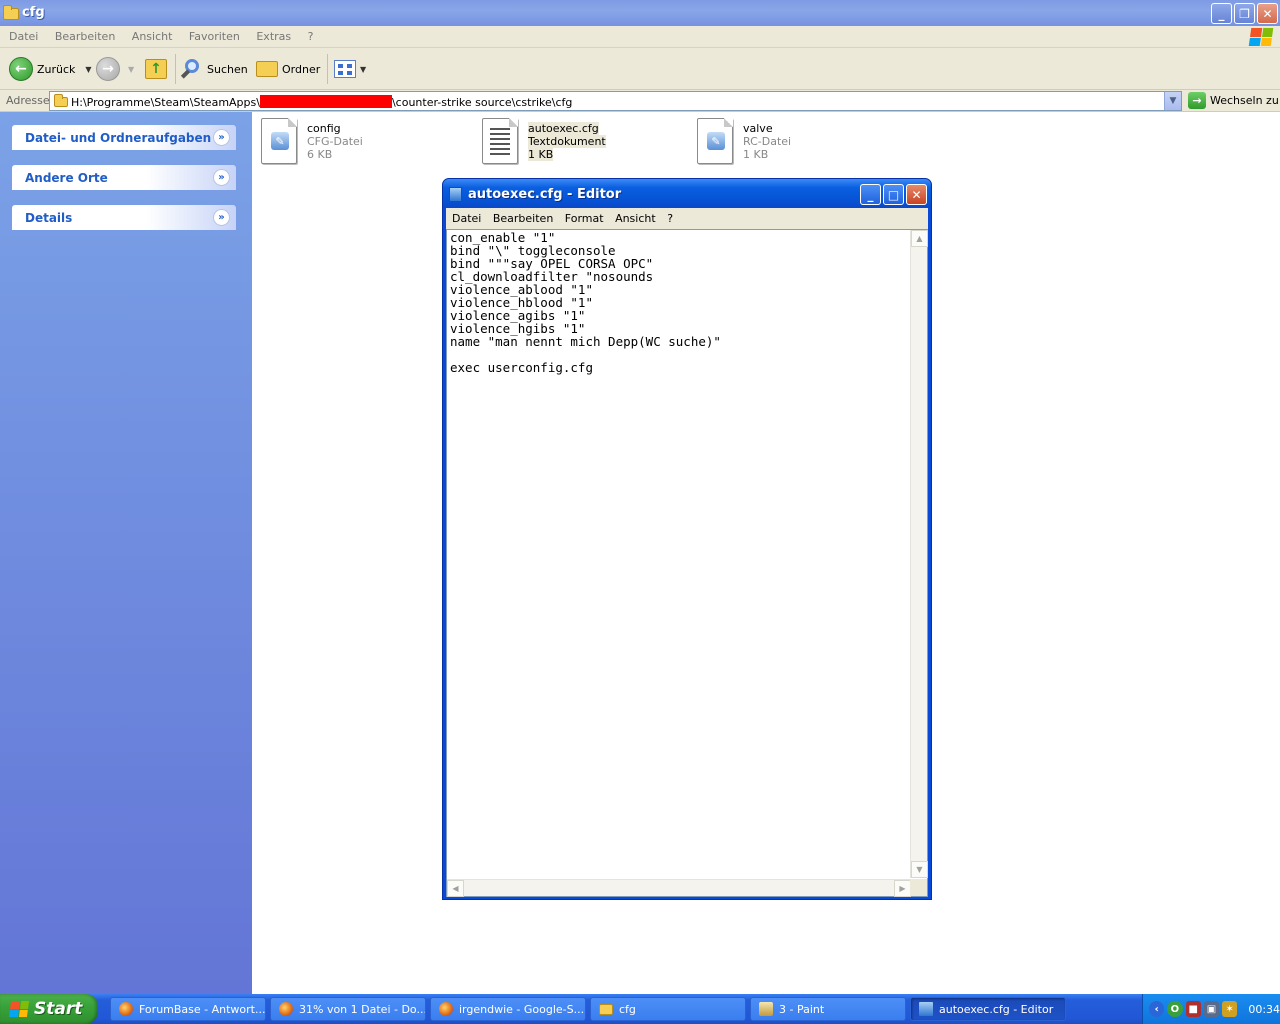 Image resolution: width=1280 pixels, height=1024 pixels. I want to click on system-tray: ‹ O ■ ▣ ✶ 00:34, so click(1211, 1009).